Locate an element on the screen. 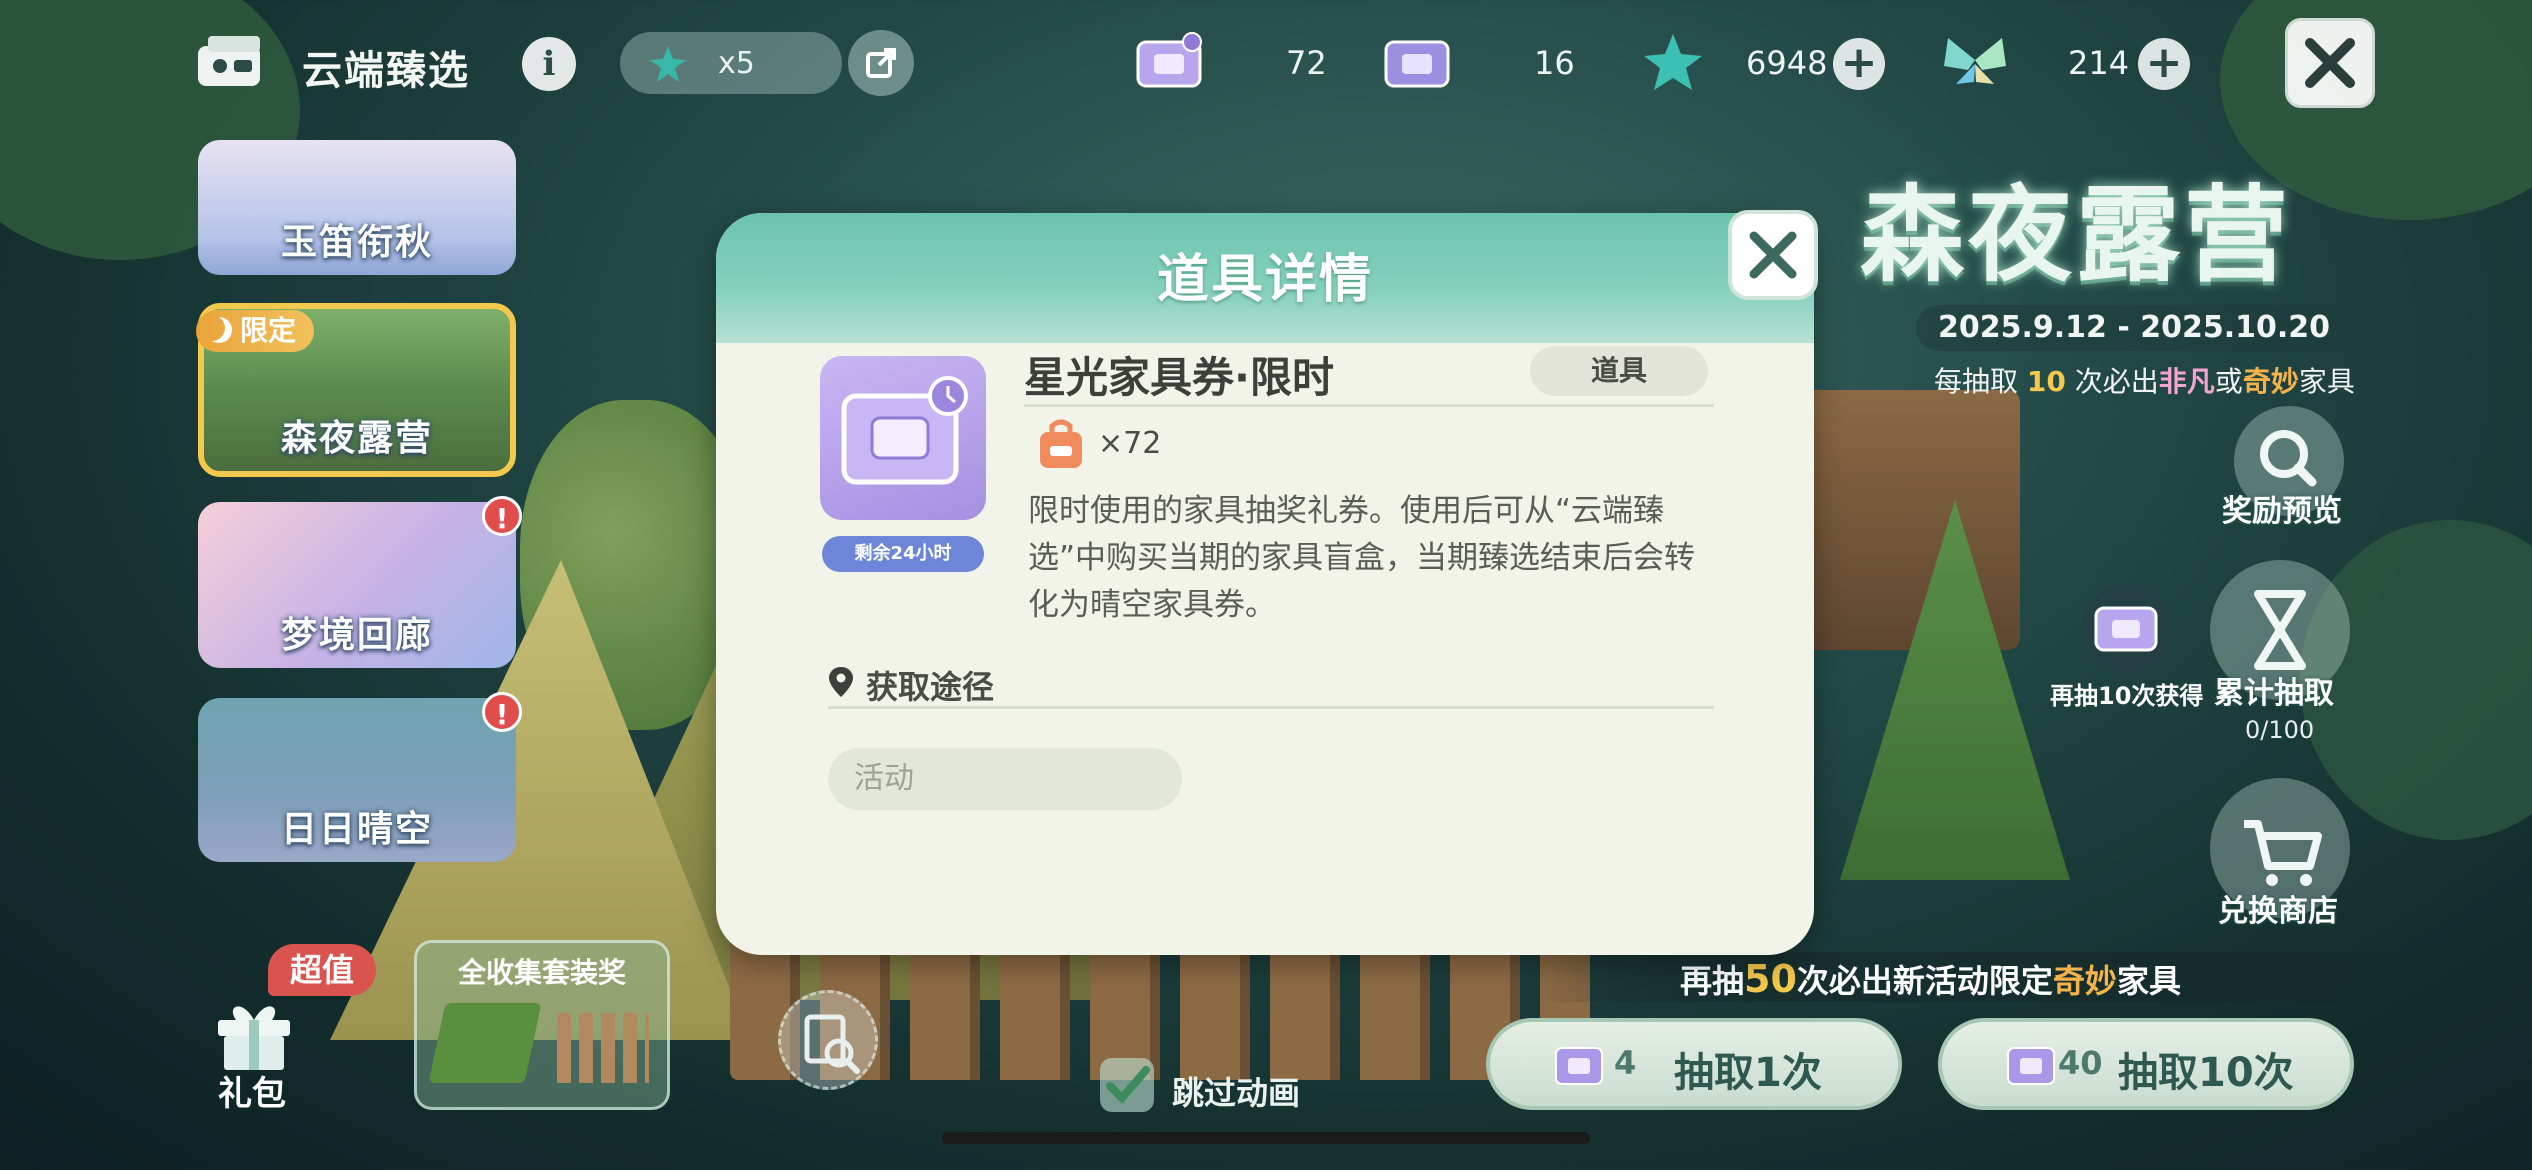 This screenshot has width=2532, height=1170. route-item-activity: 活动 is located at coordinates (1005, 779).